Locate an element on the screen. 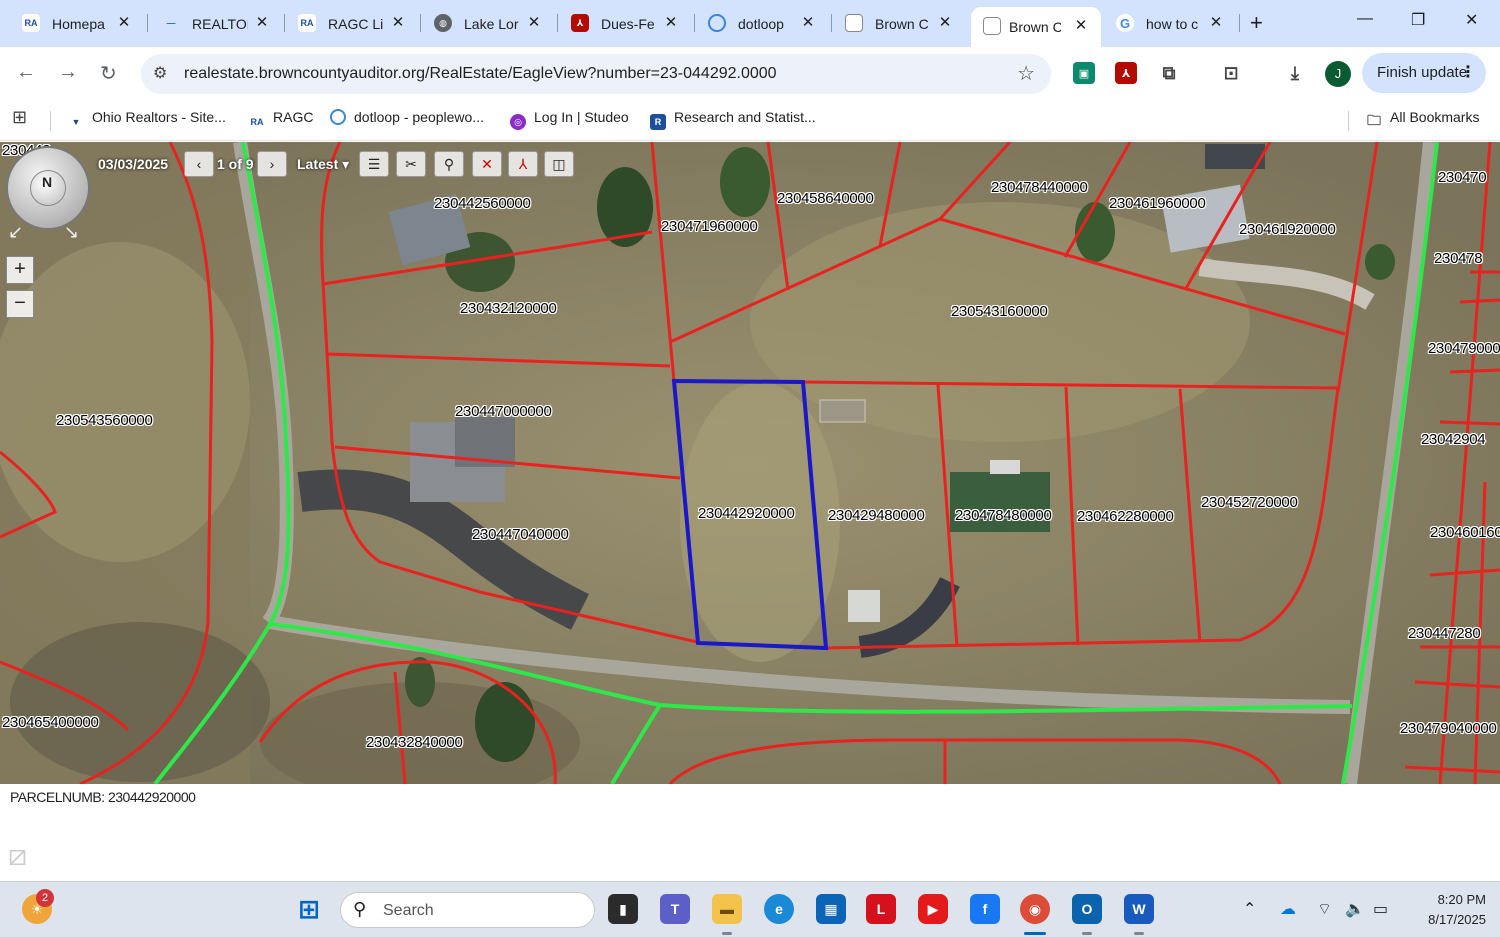 The width and height of the screenshot is (1500, 937). latest-dropdown: Latest ▾ is located at coordinates (323, 164).